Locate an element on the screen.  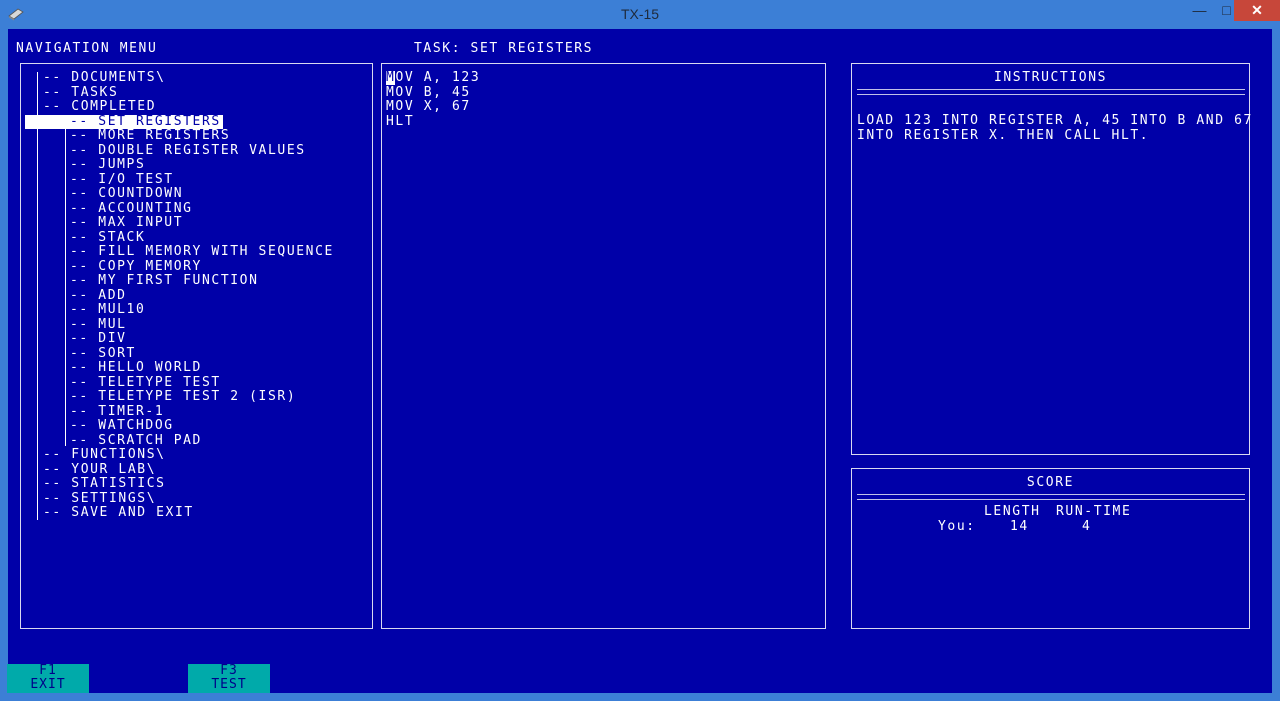
nav-item-label: -- STATISTICS is located at coordinates (104, 483).